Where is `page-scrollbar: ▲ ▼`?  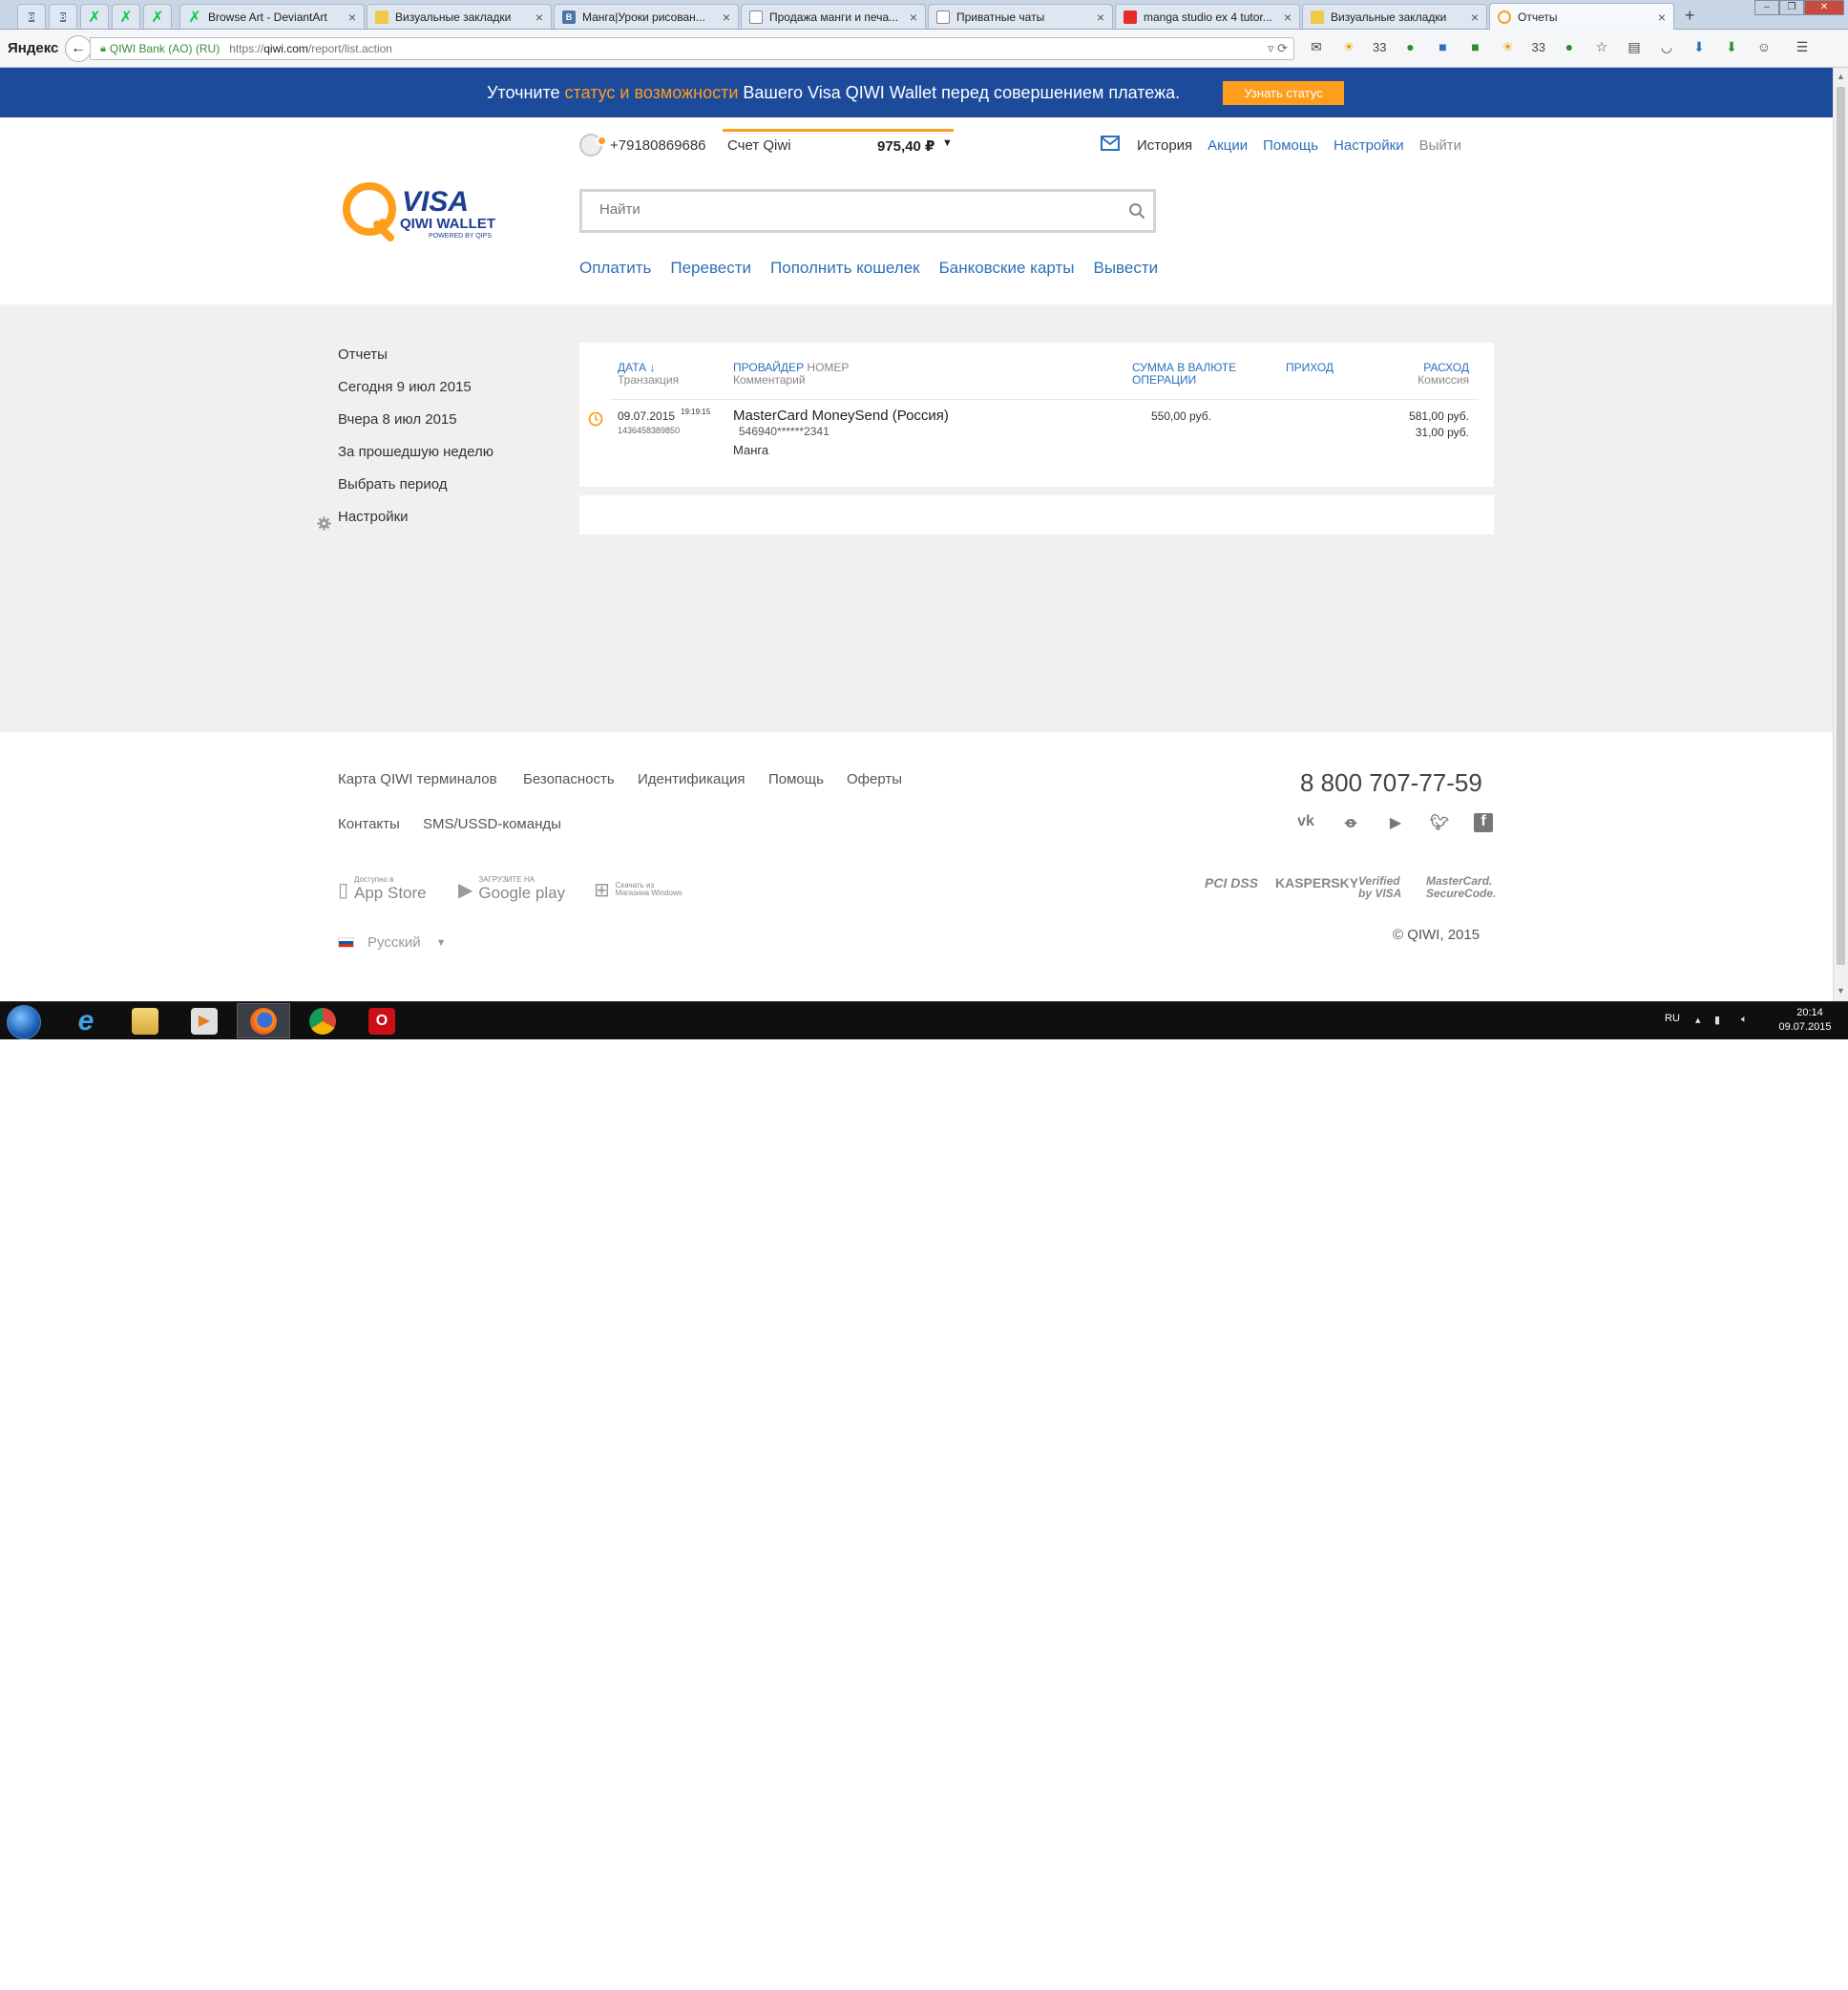 page-scrollbar: ▲ ▼ is located at coordinates (1841, 534).